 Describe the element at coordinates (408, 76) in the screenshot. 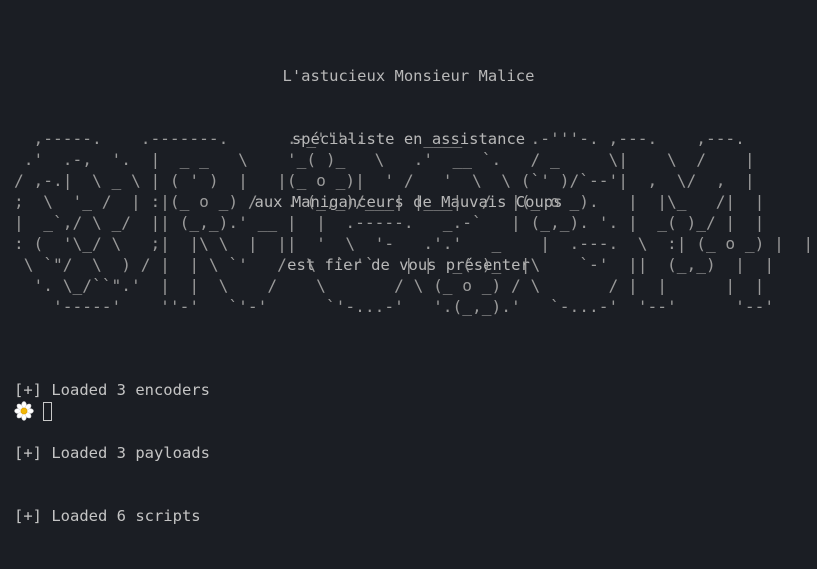

I see `intro-line-1: L'astucieux Monsieur Malice` at that location.